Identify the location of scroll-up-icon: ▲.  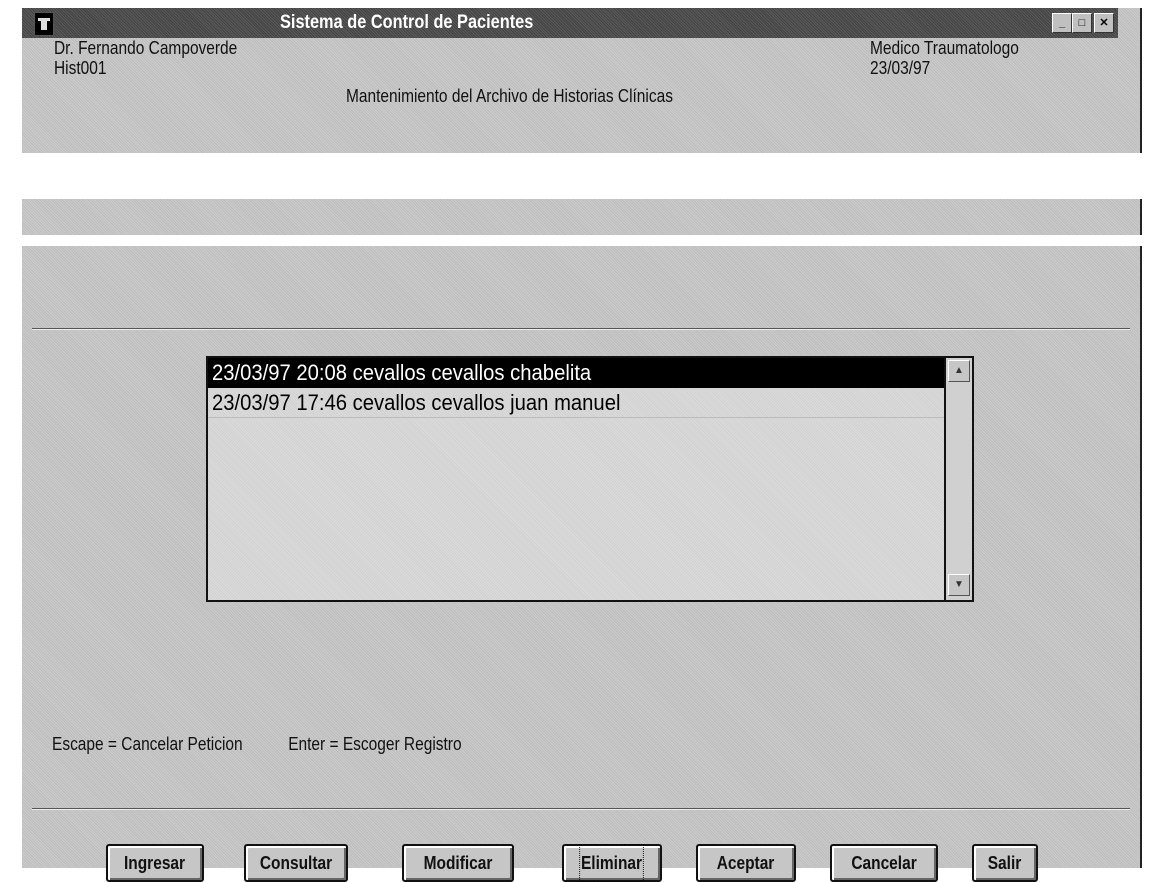
(959, 371).